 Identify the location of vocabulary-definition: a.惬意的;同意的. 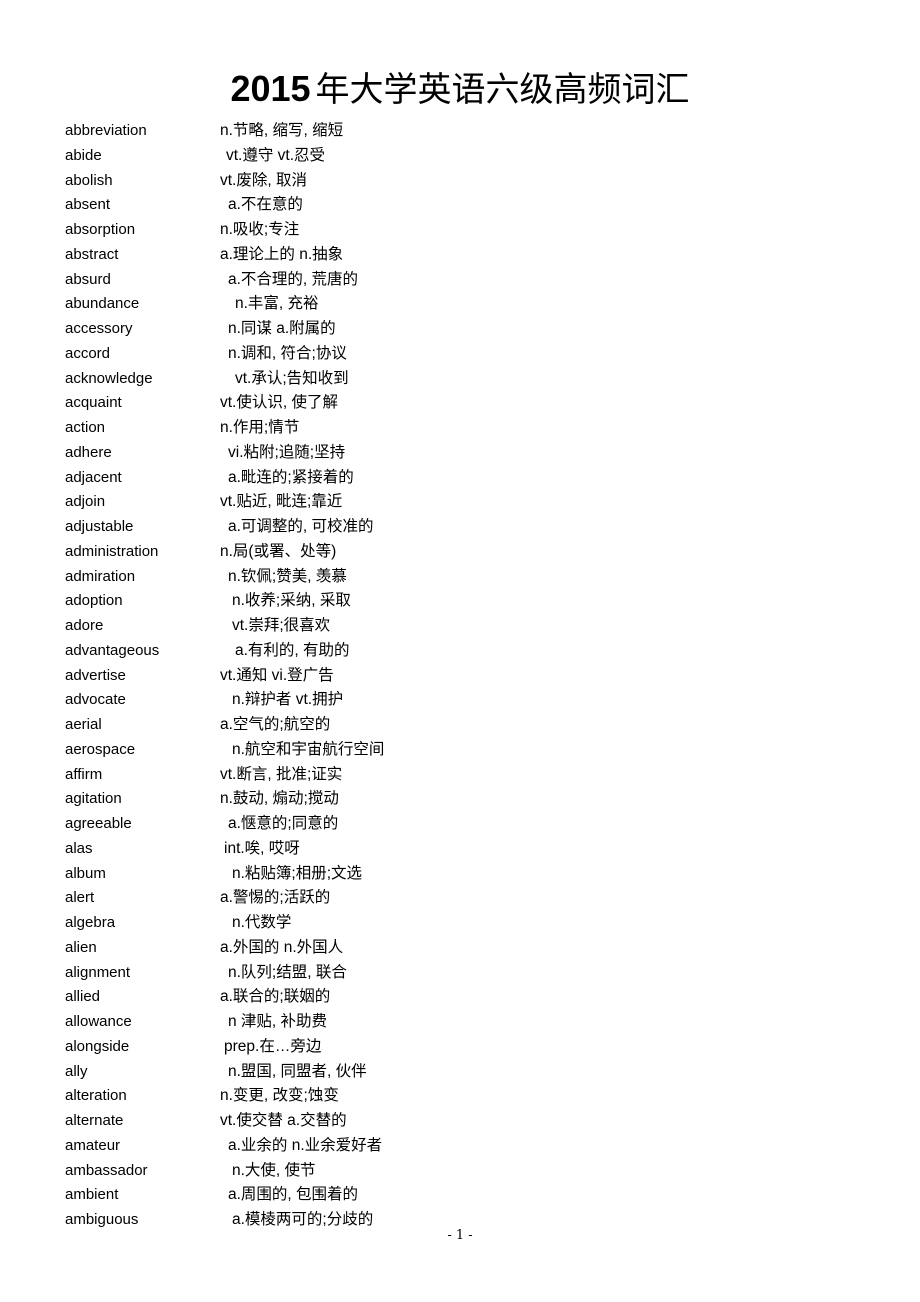
(283, 823).